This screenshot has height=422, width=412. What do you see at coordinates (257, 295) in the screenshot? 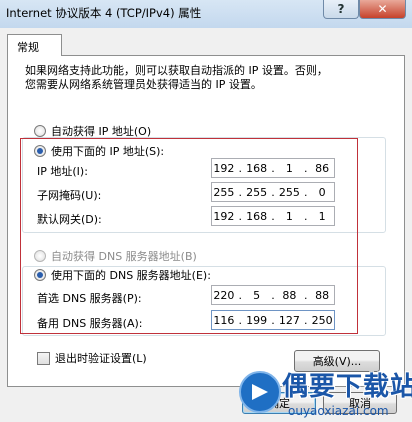
I see `ip-octet: 5` at bounding box center [257, 295].